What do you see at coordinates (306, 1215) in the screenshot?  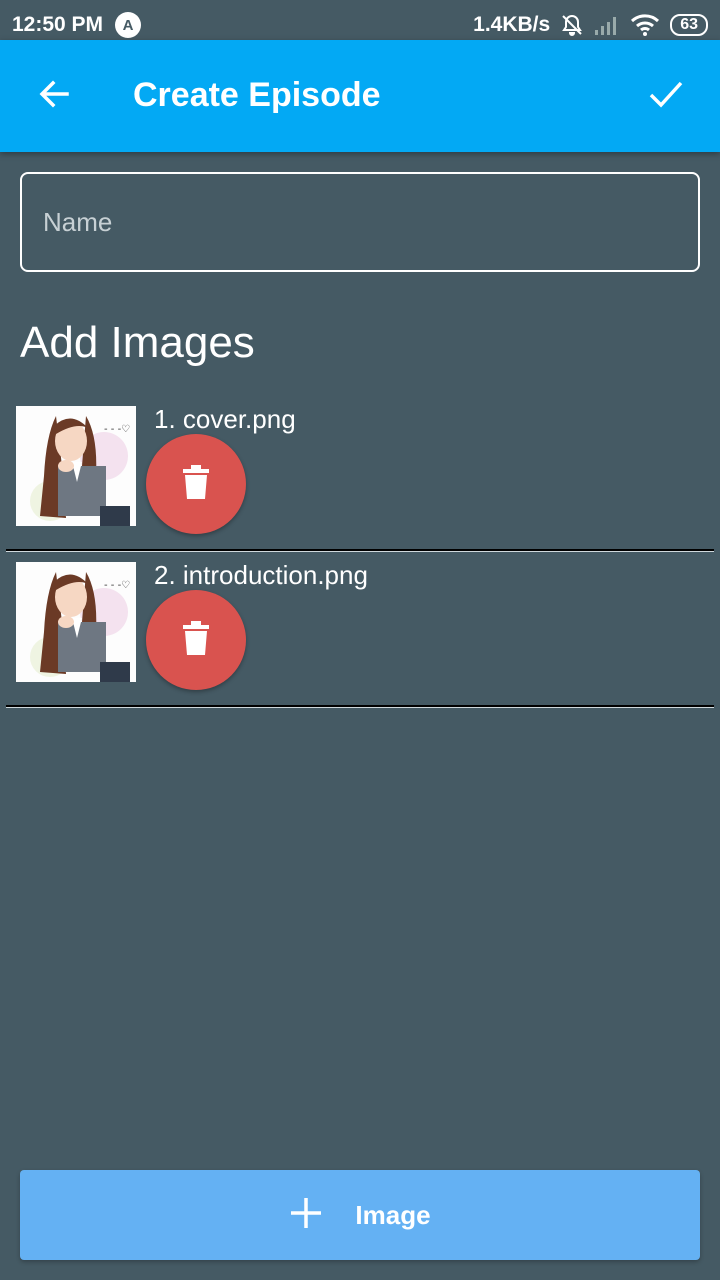 I see `plus-icon` at bounding box center [306, 1215].